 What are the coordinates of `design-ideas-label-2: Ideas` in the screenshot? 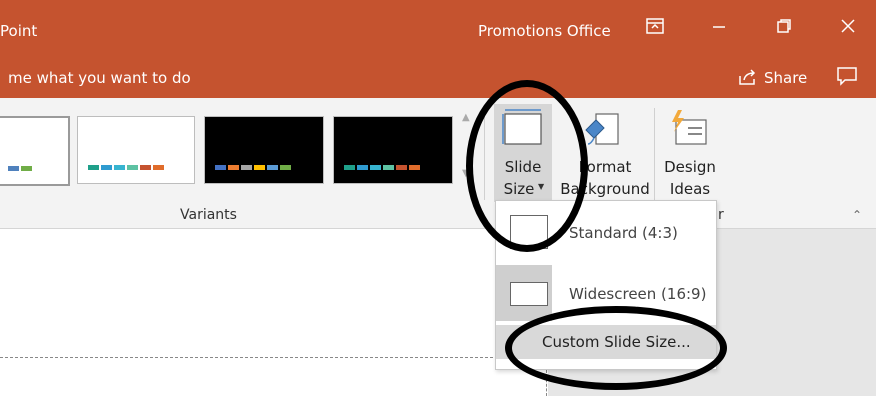 It's located at (690, 189).